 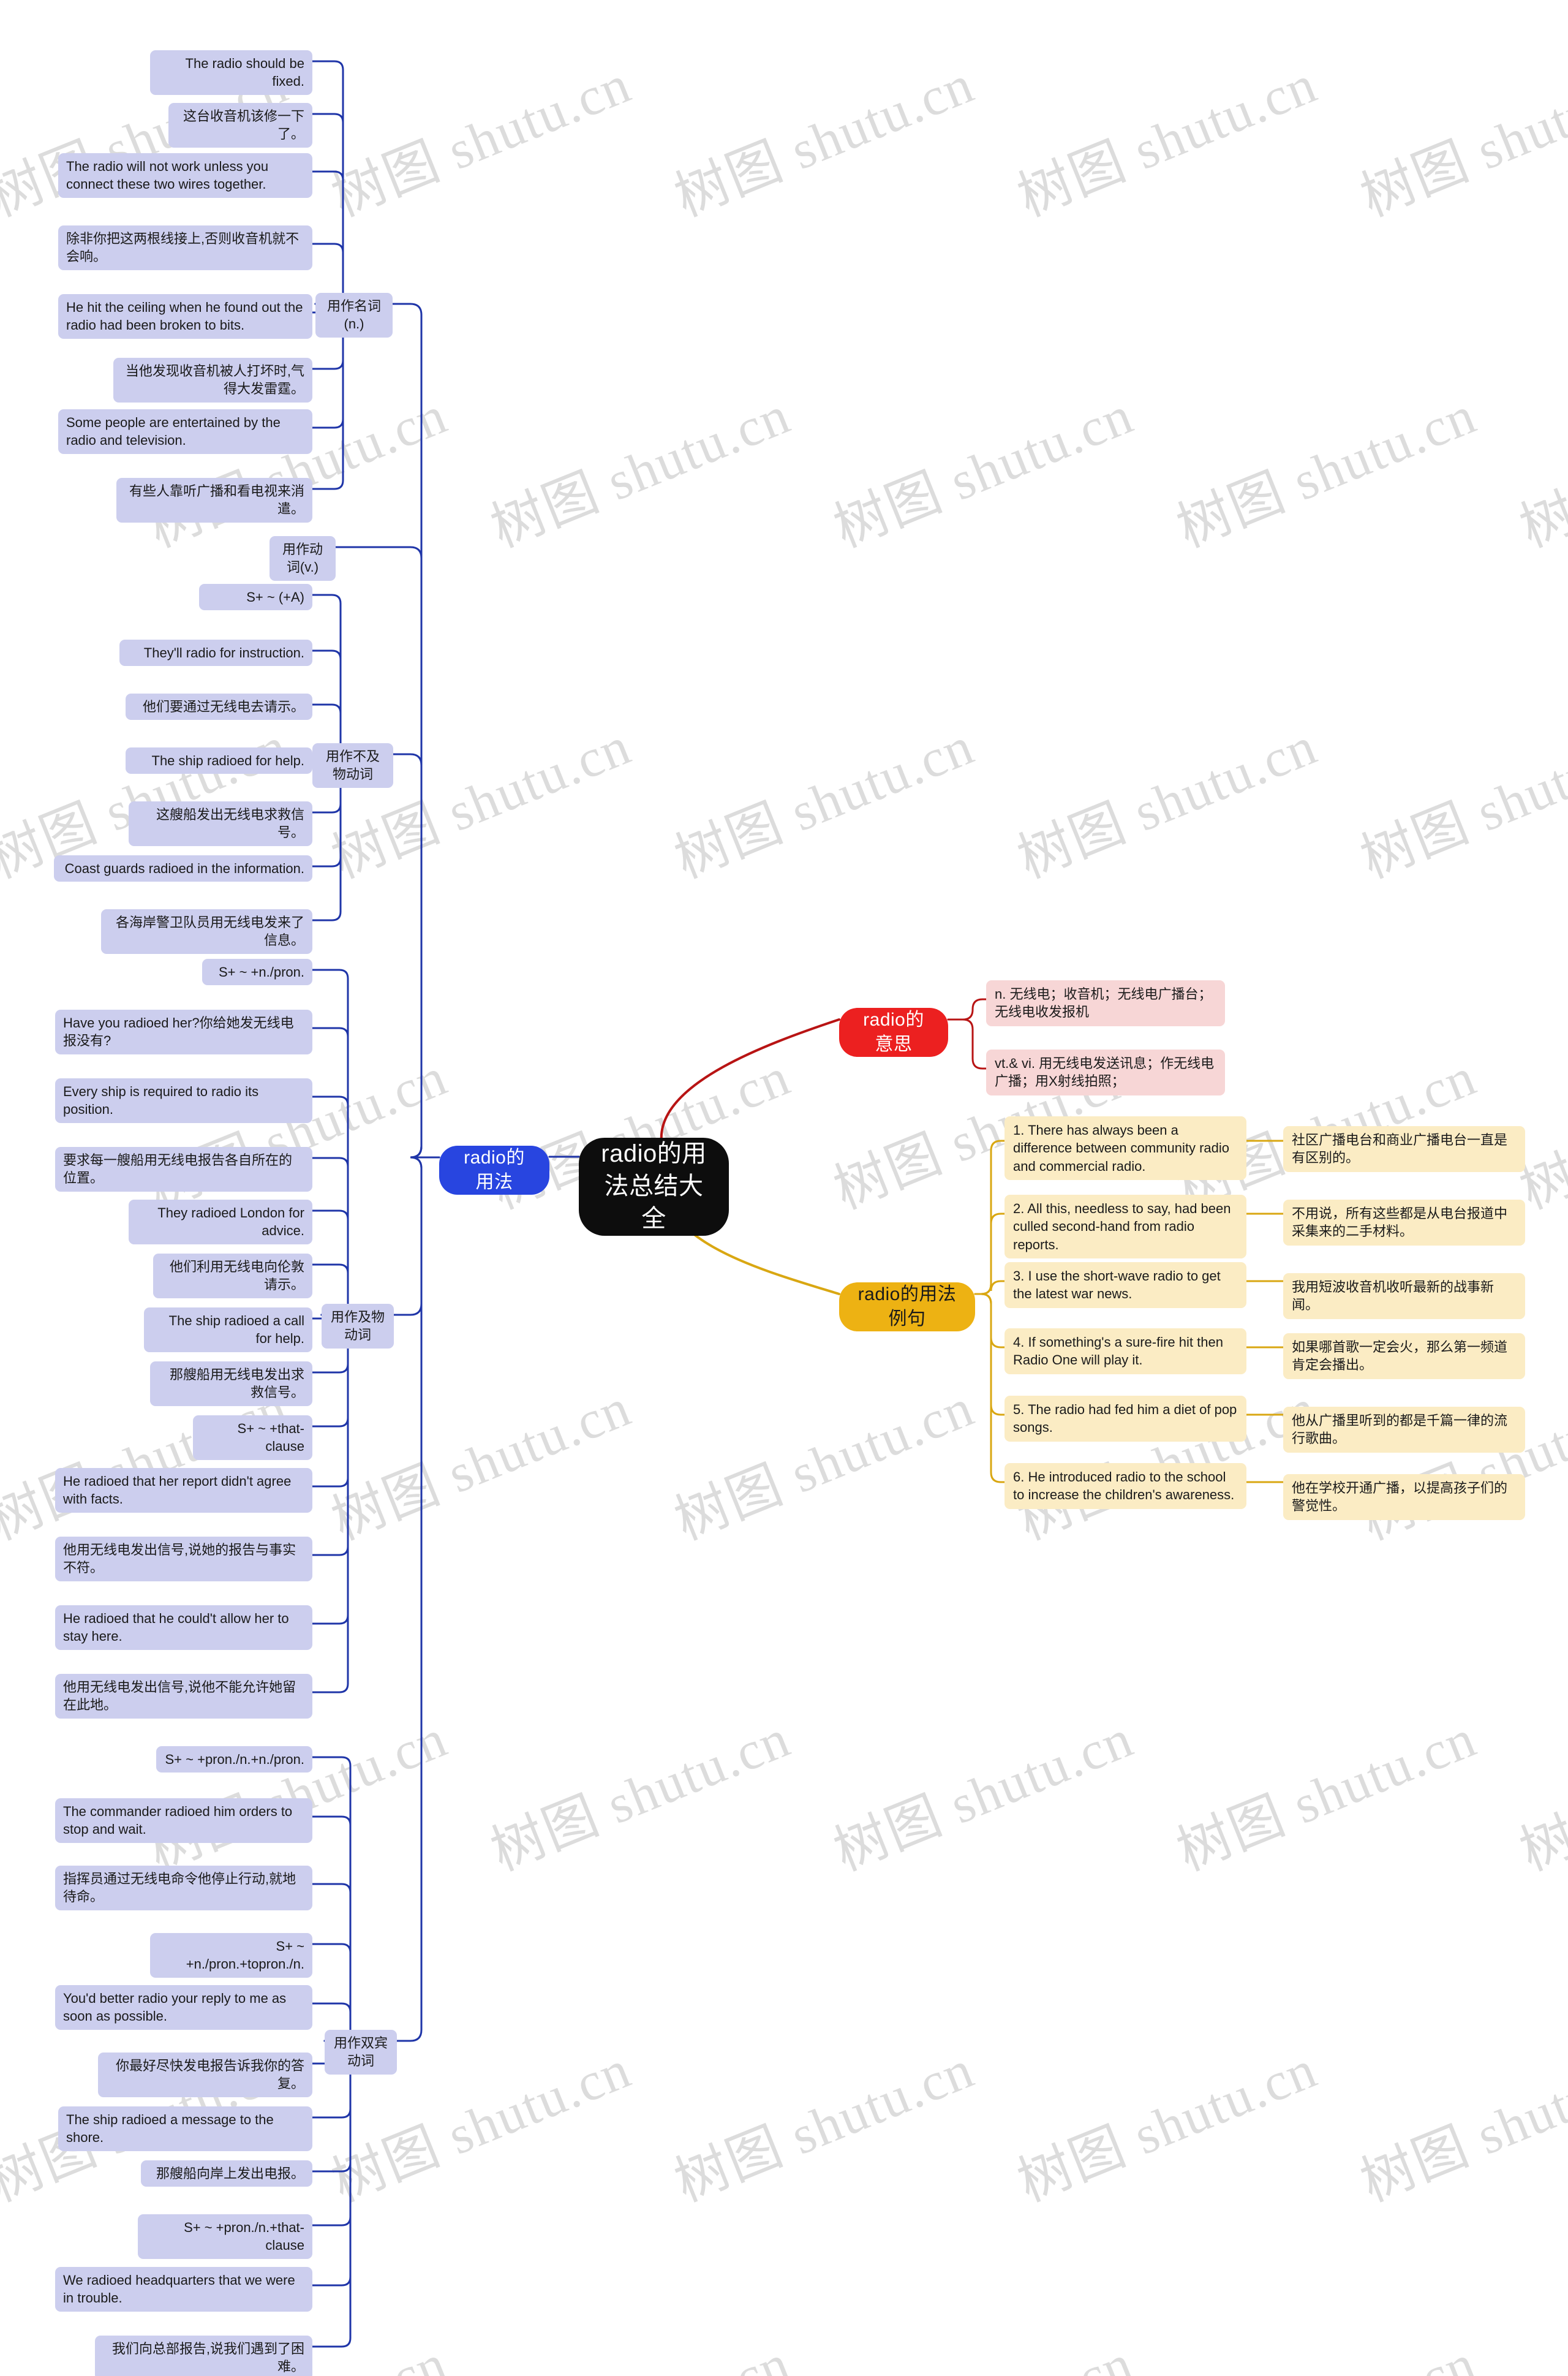 I want to click on usage-leaf: The ship radioed for help., so click(x=219, y=760).